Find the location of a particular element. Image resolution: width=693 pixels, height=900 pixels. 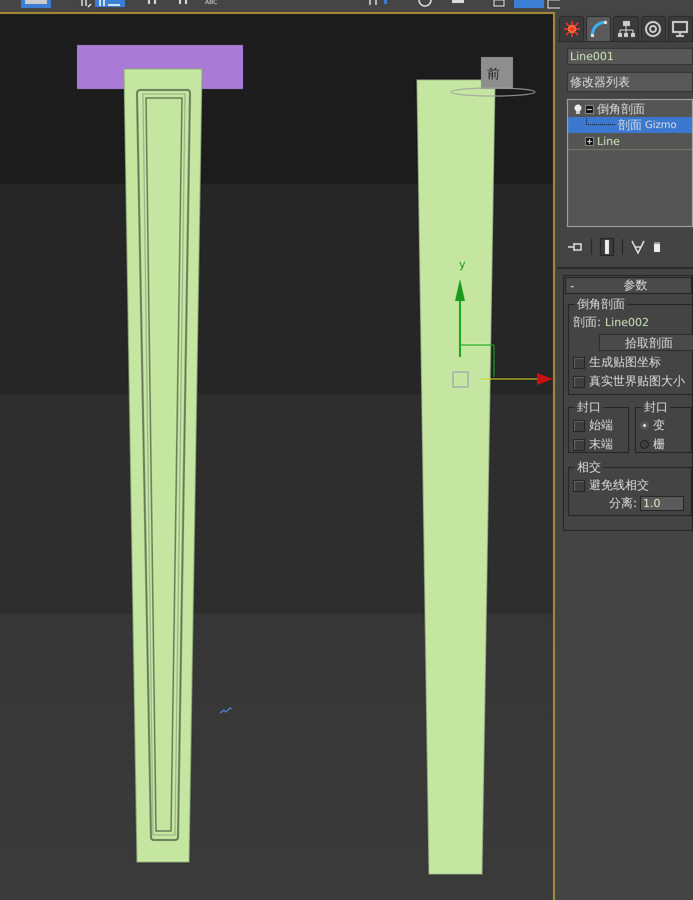

separation-label: 分离: is located at coordinates (623, 503).